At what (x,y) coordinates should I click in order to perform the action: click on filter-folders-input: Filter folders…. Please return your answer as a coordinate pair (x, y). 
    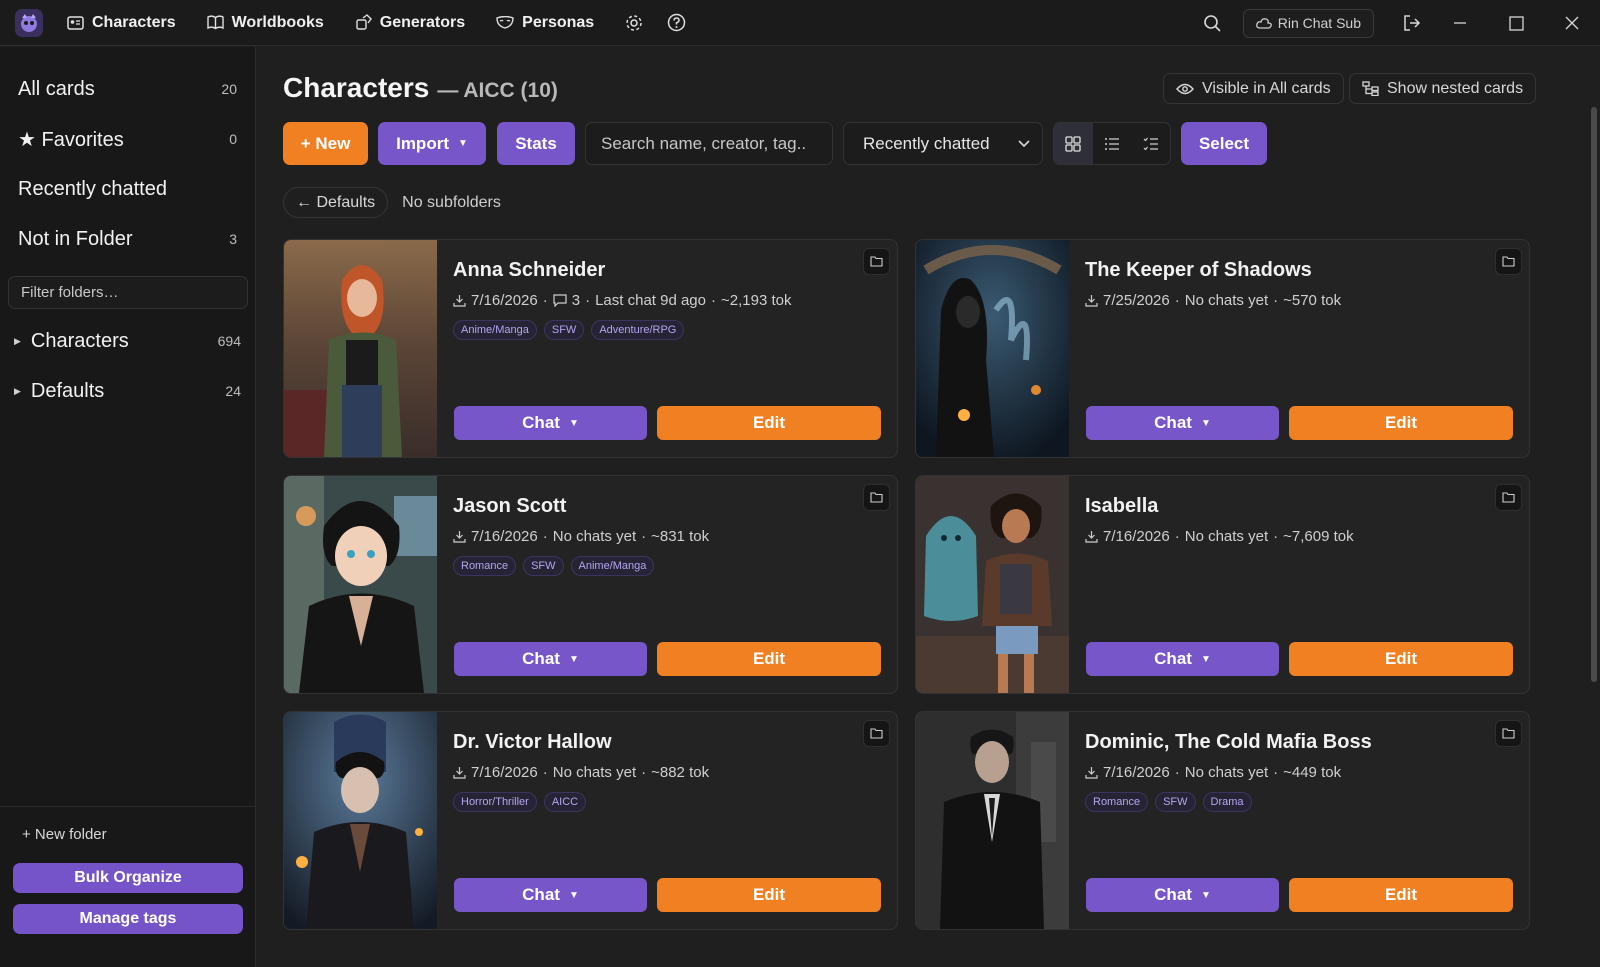
    Looking at the image, I should click on (128, 292).